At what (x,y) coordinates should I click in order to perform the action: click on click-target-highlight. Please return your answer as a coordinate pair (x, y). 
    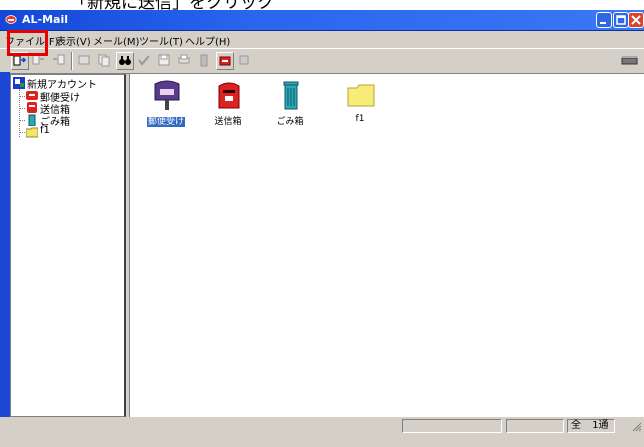
    Looking at the image, I should click on (27, 43).